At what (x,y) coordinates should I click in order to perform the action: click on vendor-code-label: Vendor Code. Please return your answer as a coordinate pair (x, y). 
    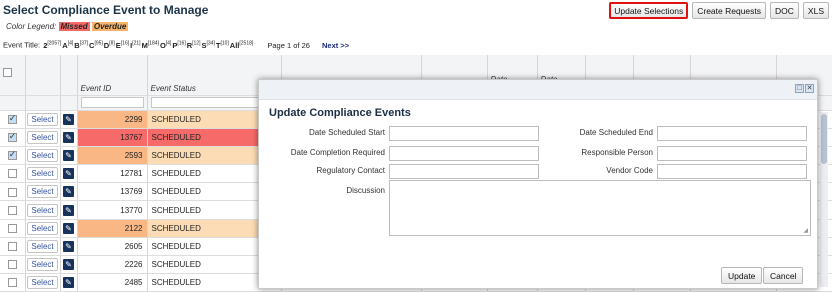
    Looking at the image, I should click on (629, 170).